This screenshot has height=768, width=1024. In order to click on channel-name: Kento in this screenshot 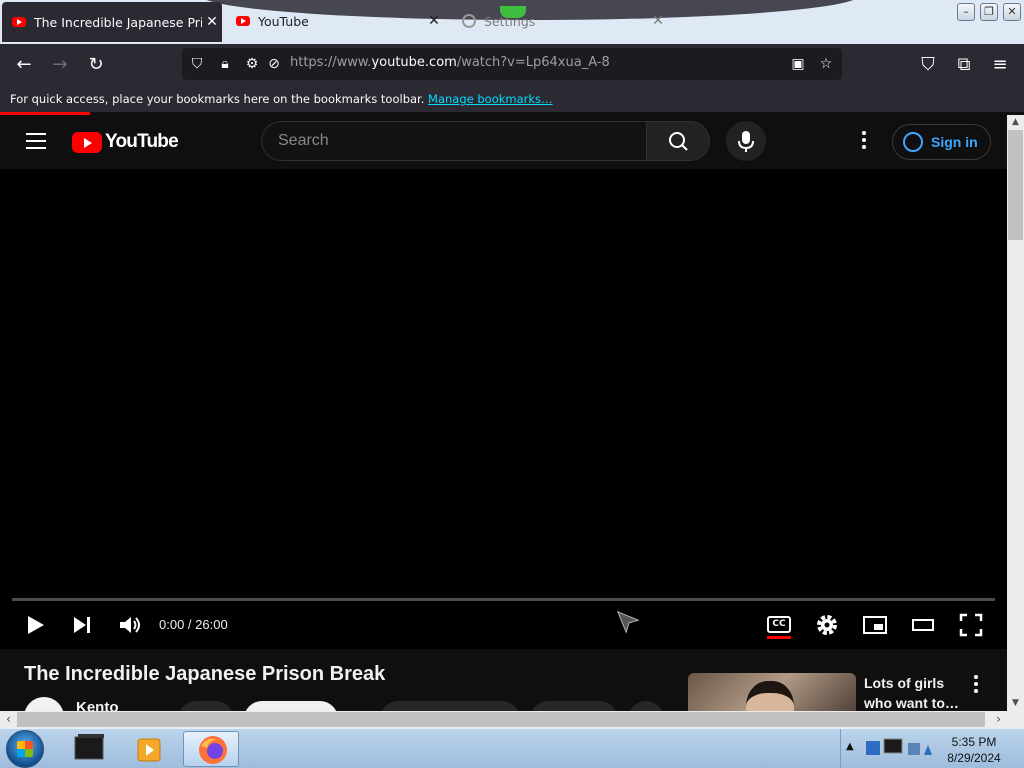, I will do `click(97, 705)`.